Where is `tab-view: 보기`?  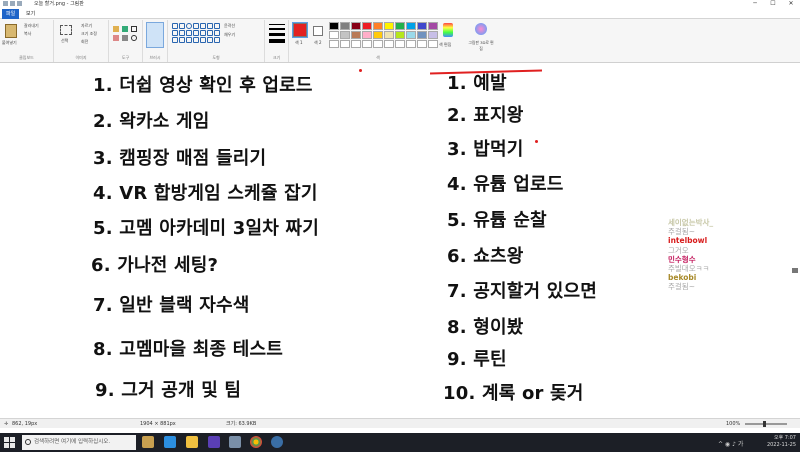
tab-view: 보기 is located at coordinates (30, 14).